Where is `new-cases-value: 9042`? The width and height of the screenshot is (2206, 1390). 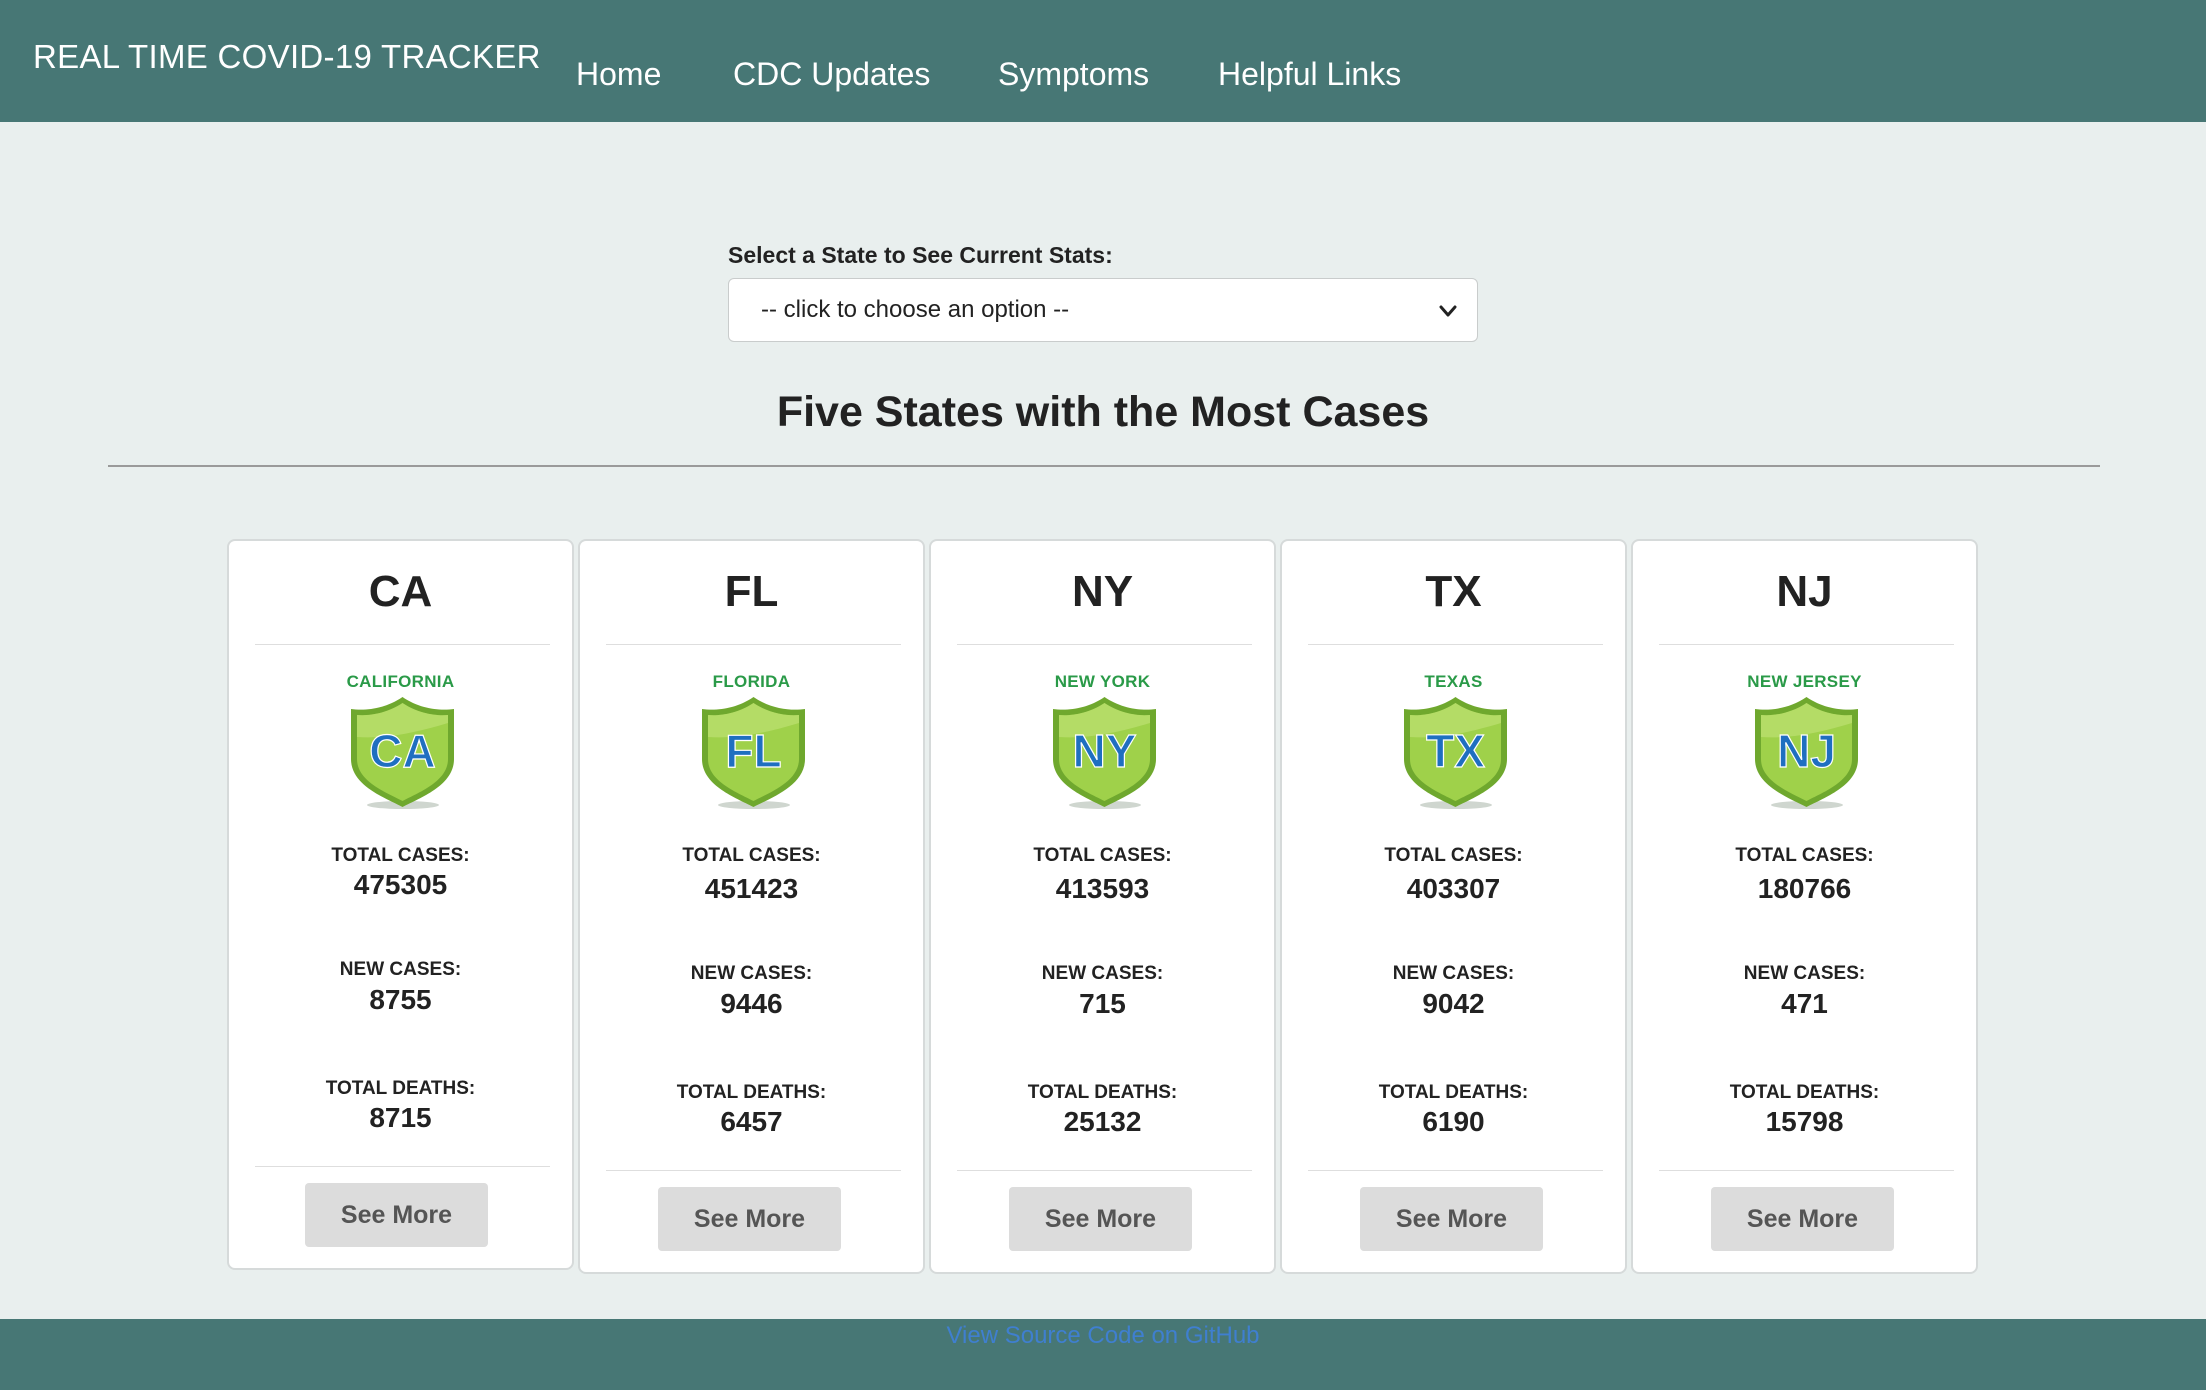
new-cases-value: 9042 is located at coordinates (1453, 1003).